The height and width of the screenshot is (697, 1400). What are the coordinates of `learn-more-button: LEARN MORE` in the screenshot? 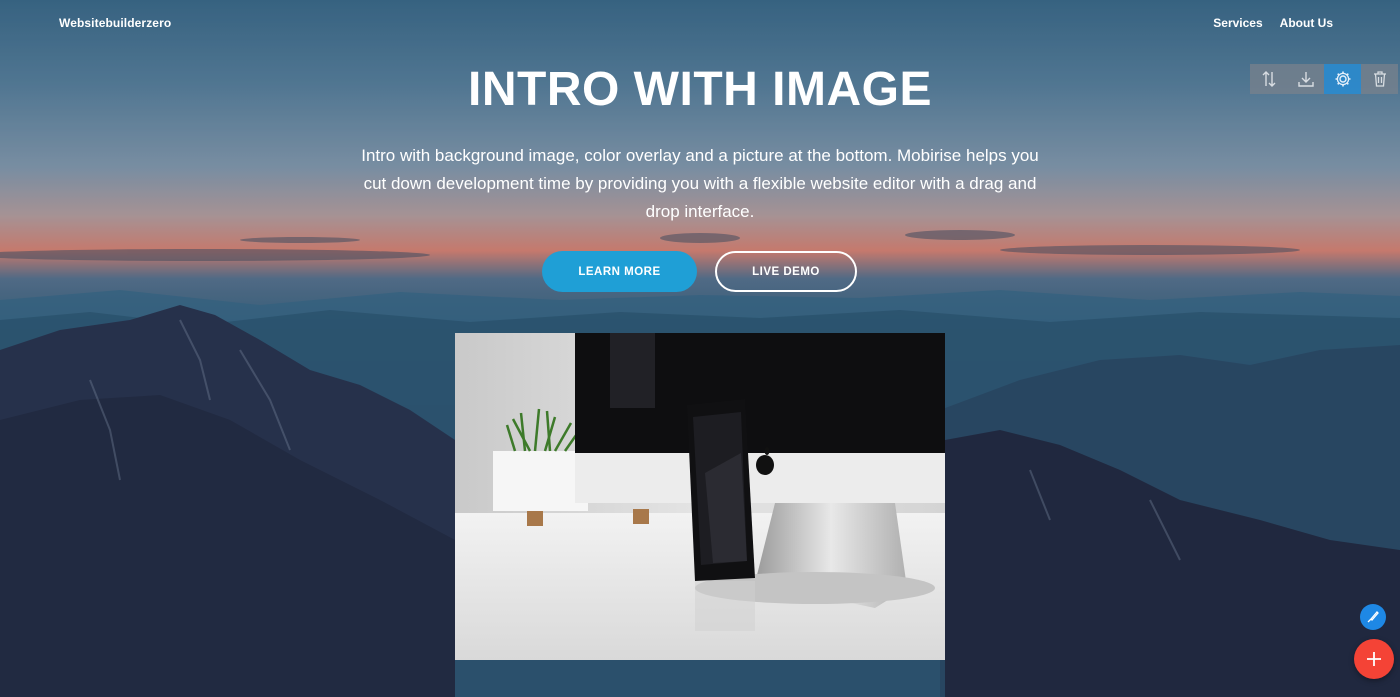 It's located at (619, 271).